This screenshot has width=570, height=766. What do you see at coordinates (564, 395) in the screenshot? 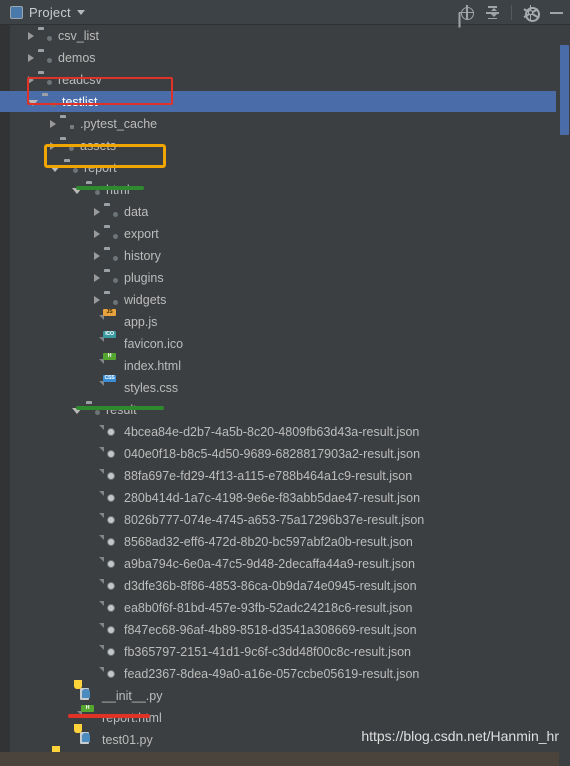
I see `vertical-scrollbar` at bounding box center [564, 395].